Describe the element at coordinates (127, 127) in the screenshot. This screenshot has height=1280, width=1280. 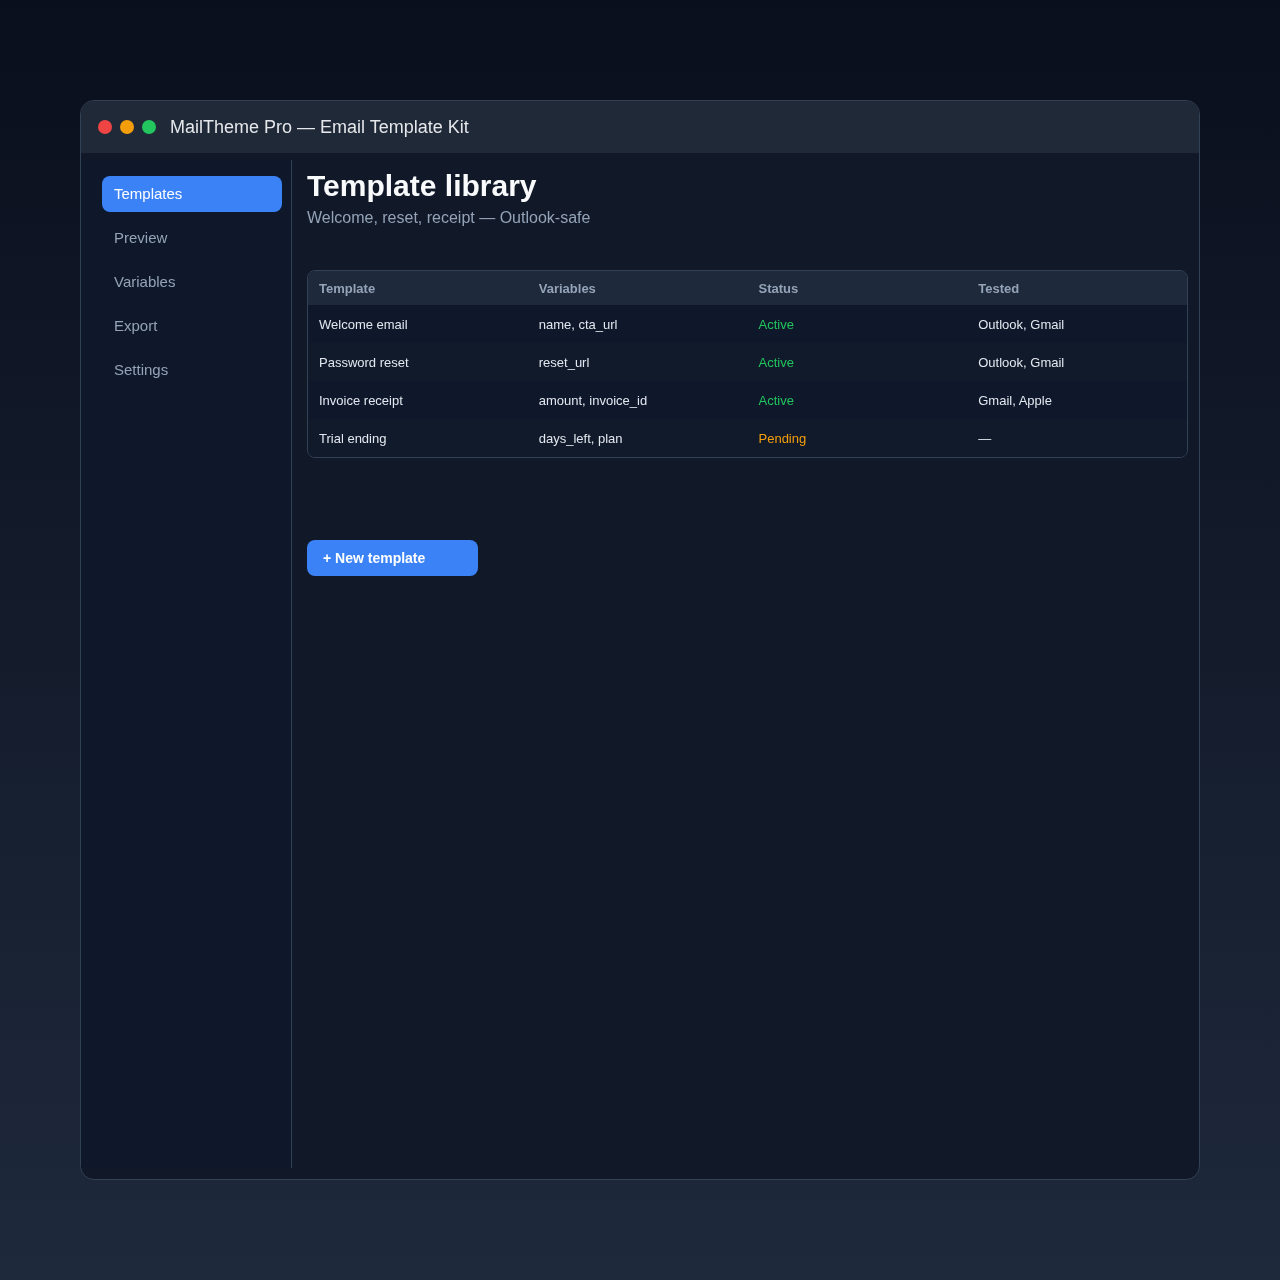
I see `minimize-icon` at that location.